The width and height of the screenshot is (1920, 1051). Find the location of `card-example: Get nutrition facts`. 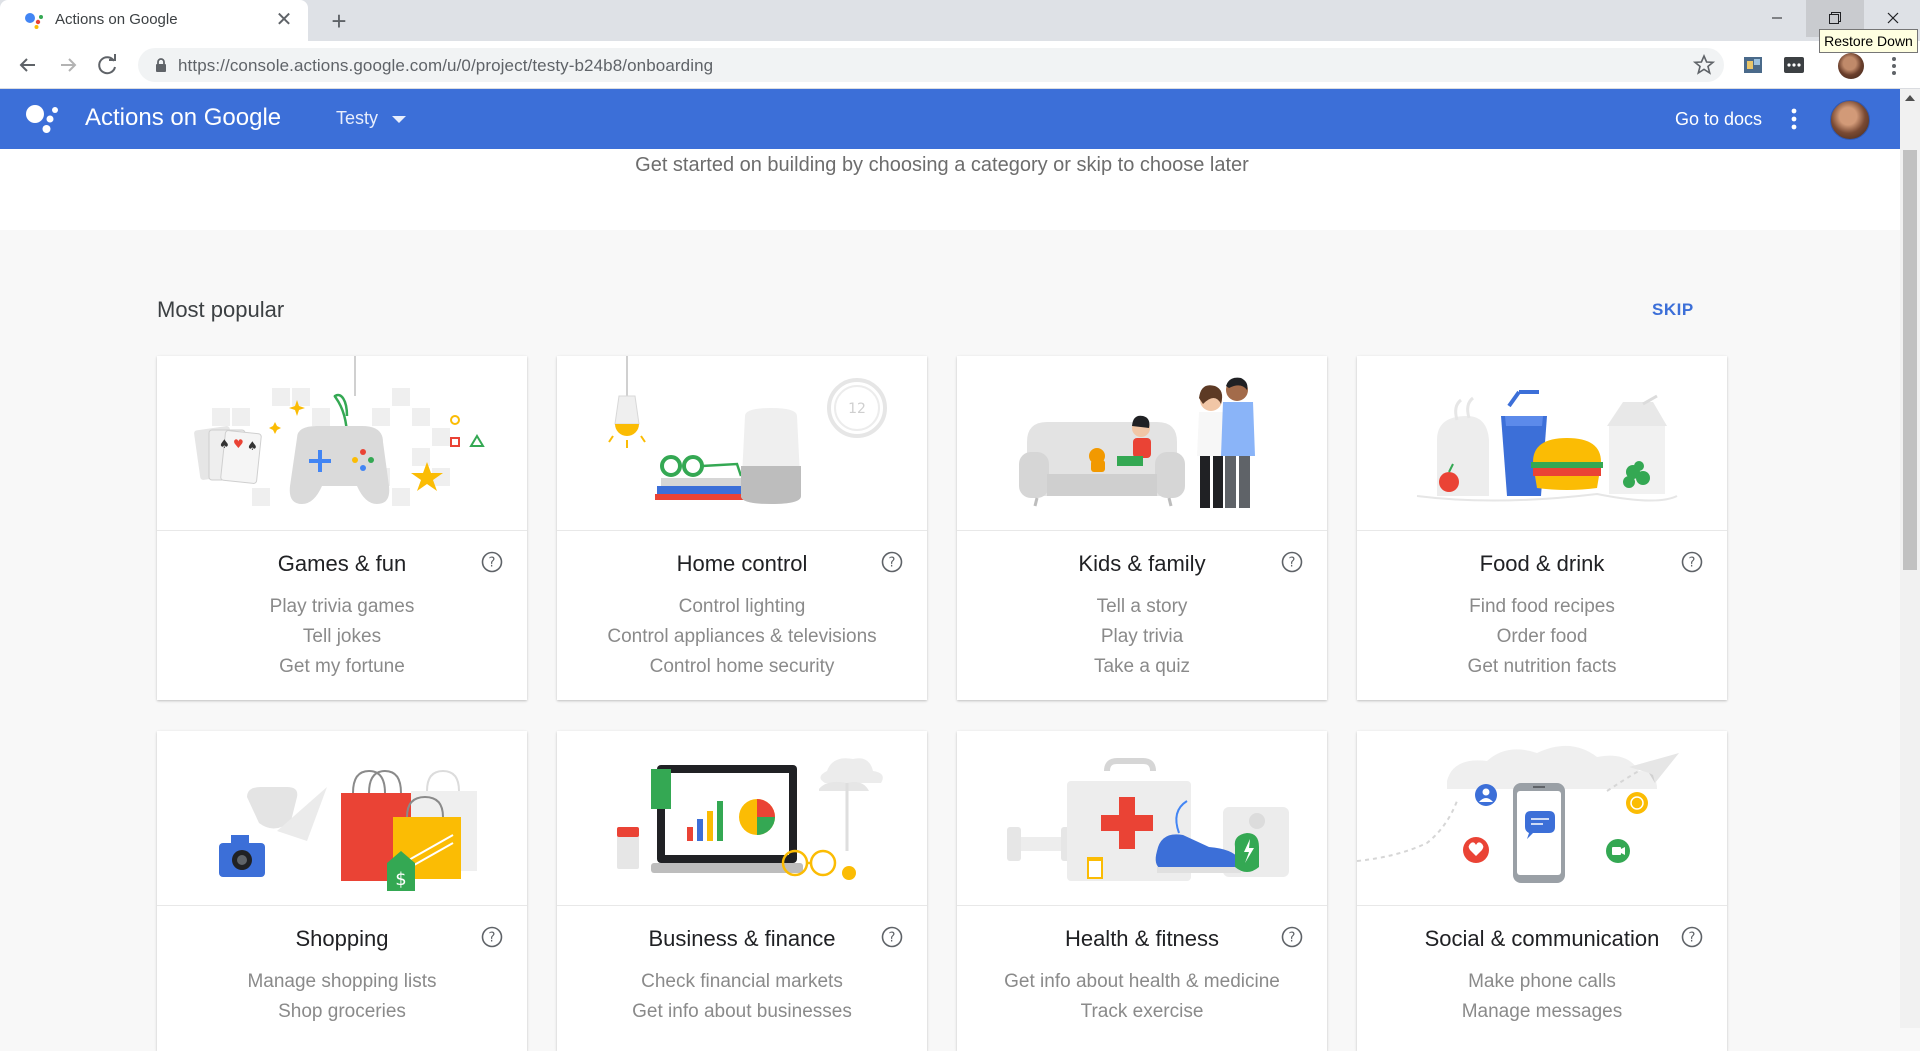

card-example: Get nutrition facts is located at coordinates (1542, 666).